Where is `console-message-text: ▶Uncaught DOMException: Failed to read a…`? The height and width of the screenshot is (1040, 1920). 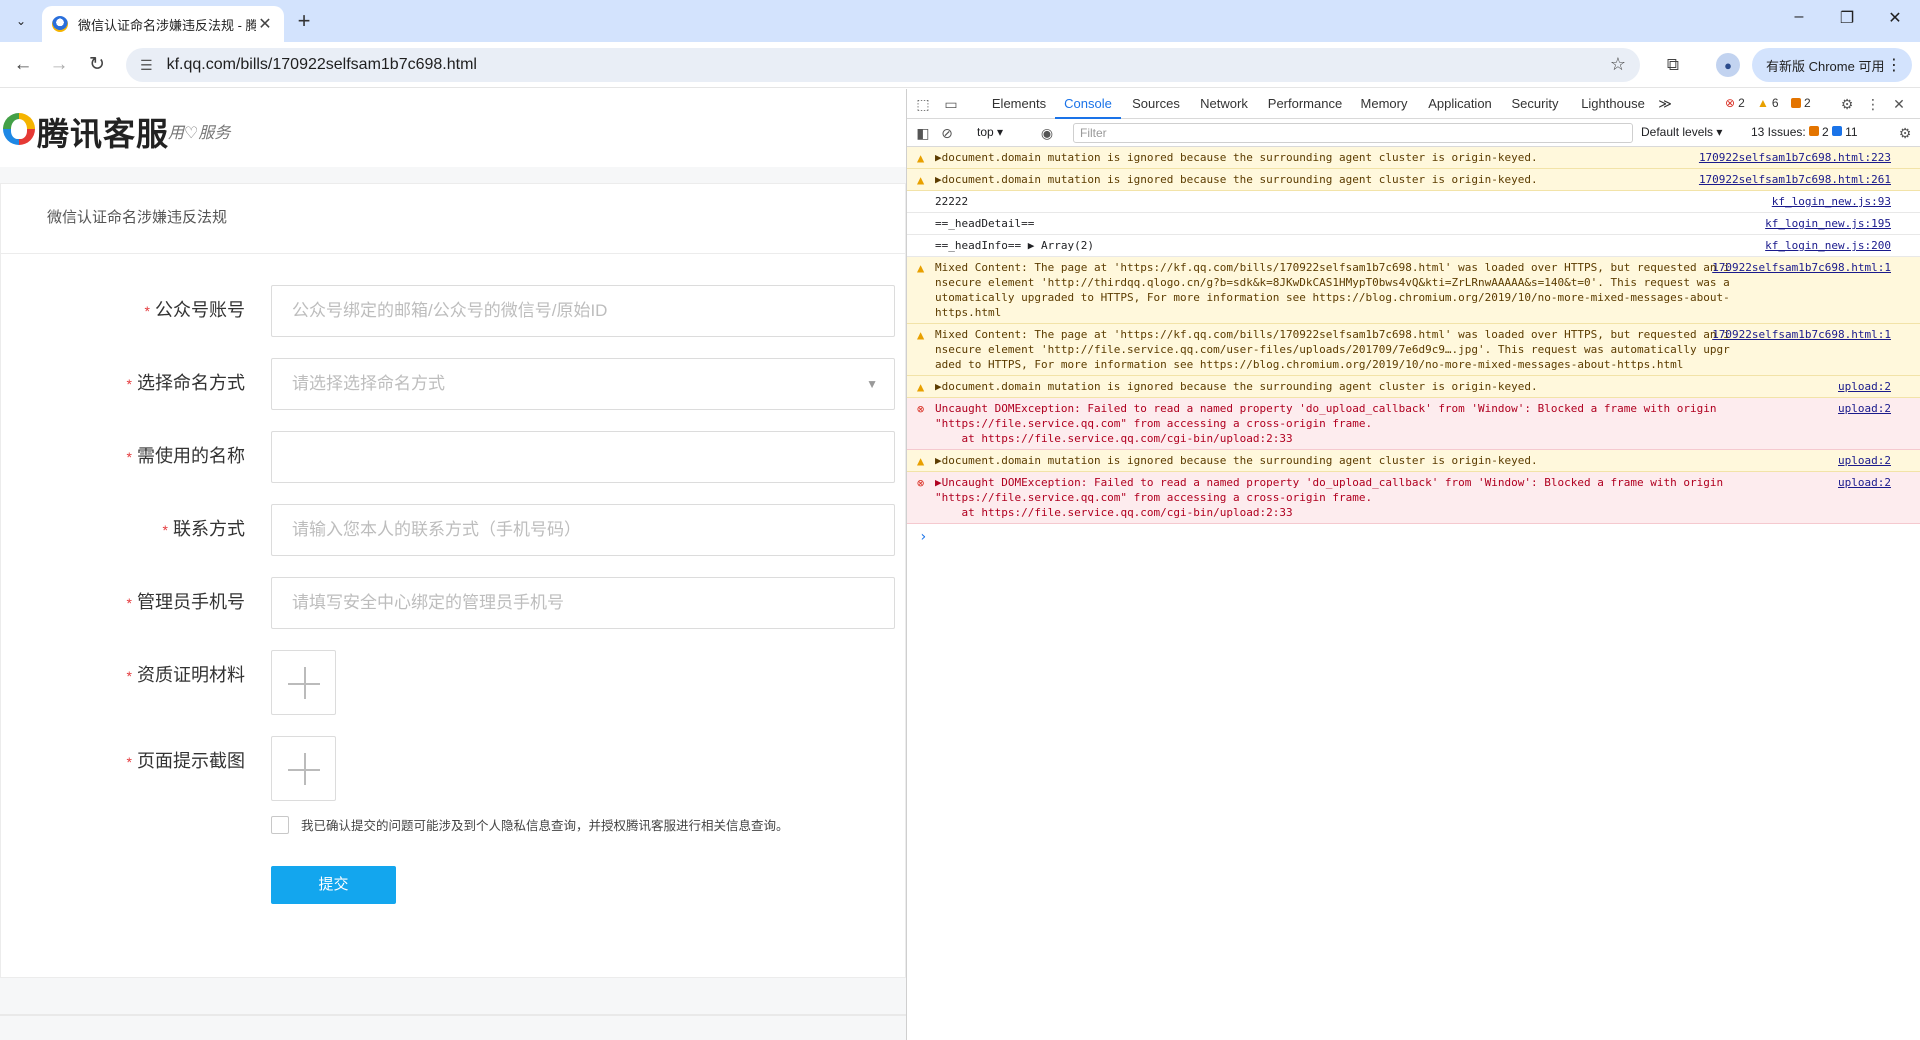 console-message-text: ▶Uncaught DOMException: Failed to read a… is located at coordinates (1329, 497).